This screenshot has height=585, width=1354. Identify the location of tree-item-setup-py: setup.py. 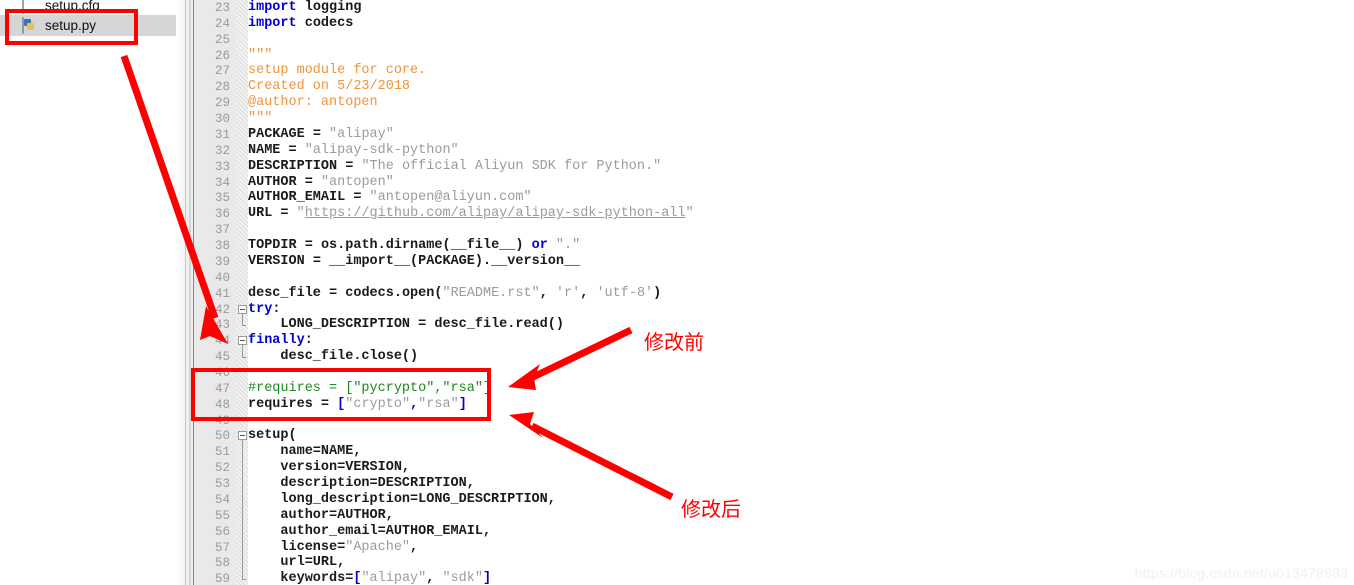
(92, 25).